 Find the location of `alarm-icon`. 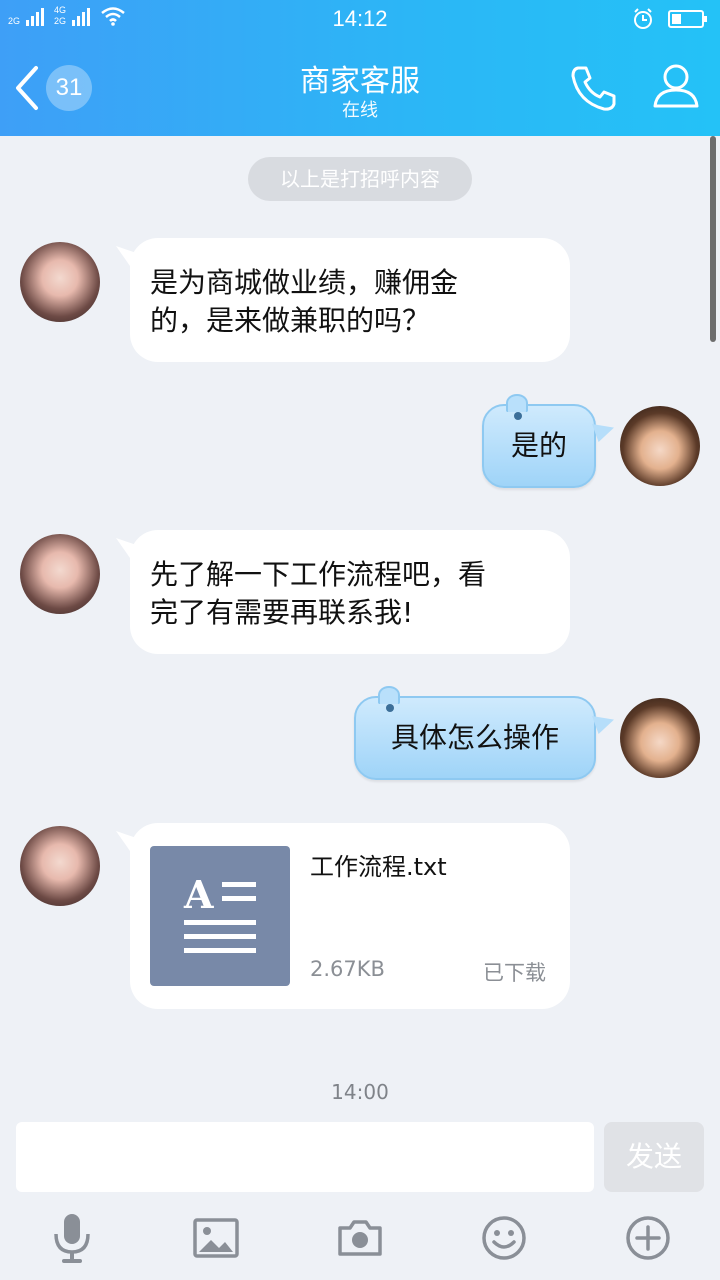

alarm-icon is located at coordinates (643, 18).